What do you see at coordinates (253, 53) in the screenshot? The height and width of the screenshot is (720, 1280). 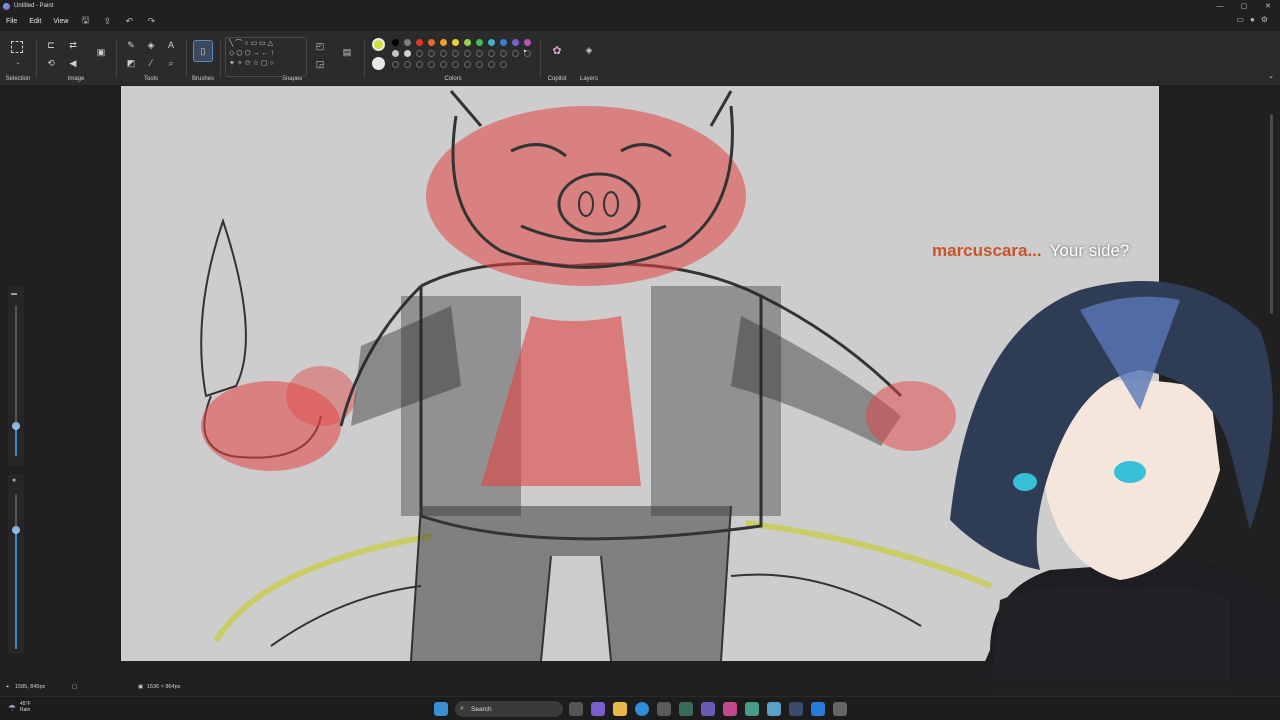 I see `shapes-row: ◇⬠⬡→←↑` at bounding box center [253, 53].